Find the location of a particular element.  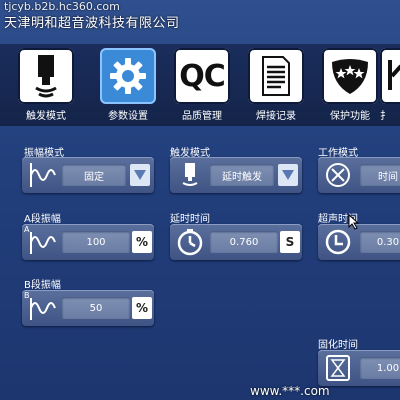

tab-weld-records: 焊接记录 is located at coordinates (276, 85).